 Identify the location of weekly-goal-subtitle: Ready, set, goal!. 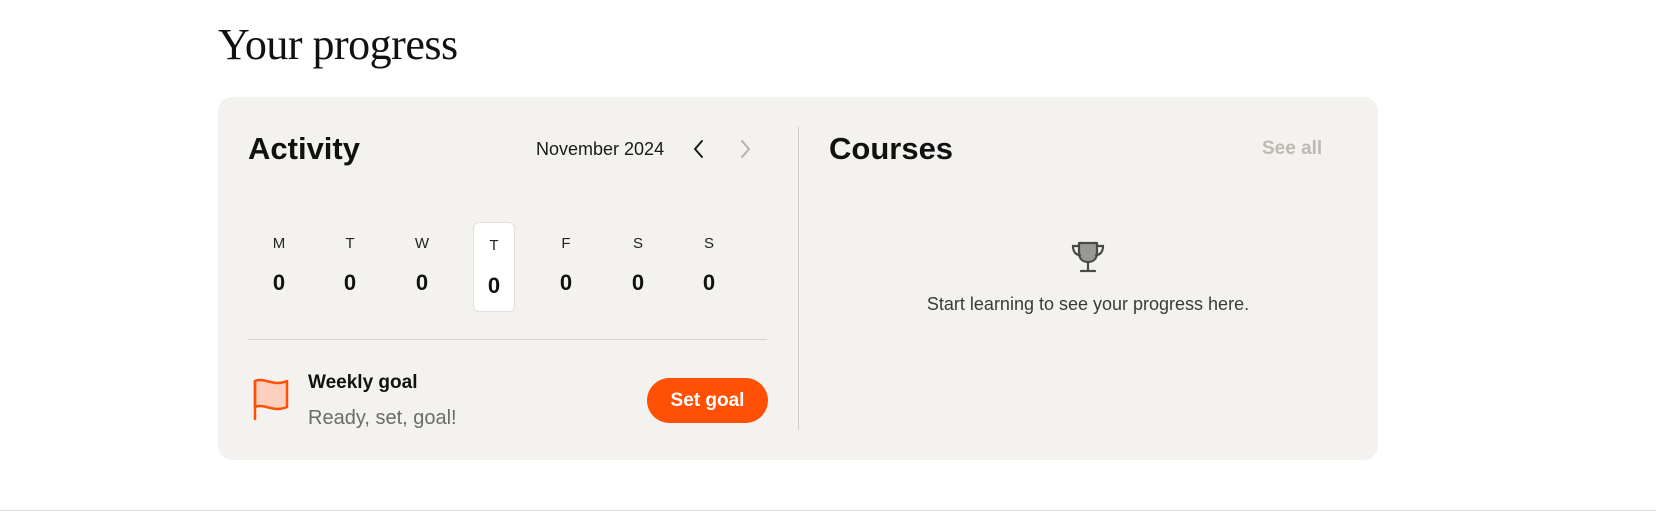
(382, 418).